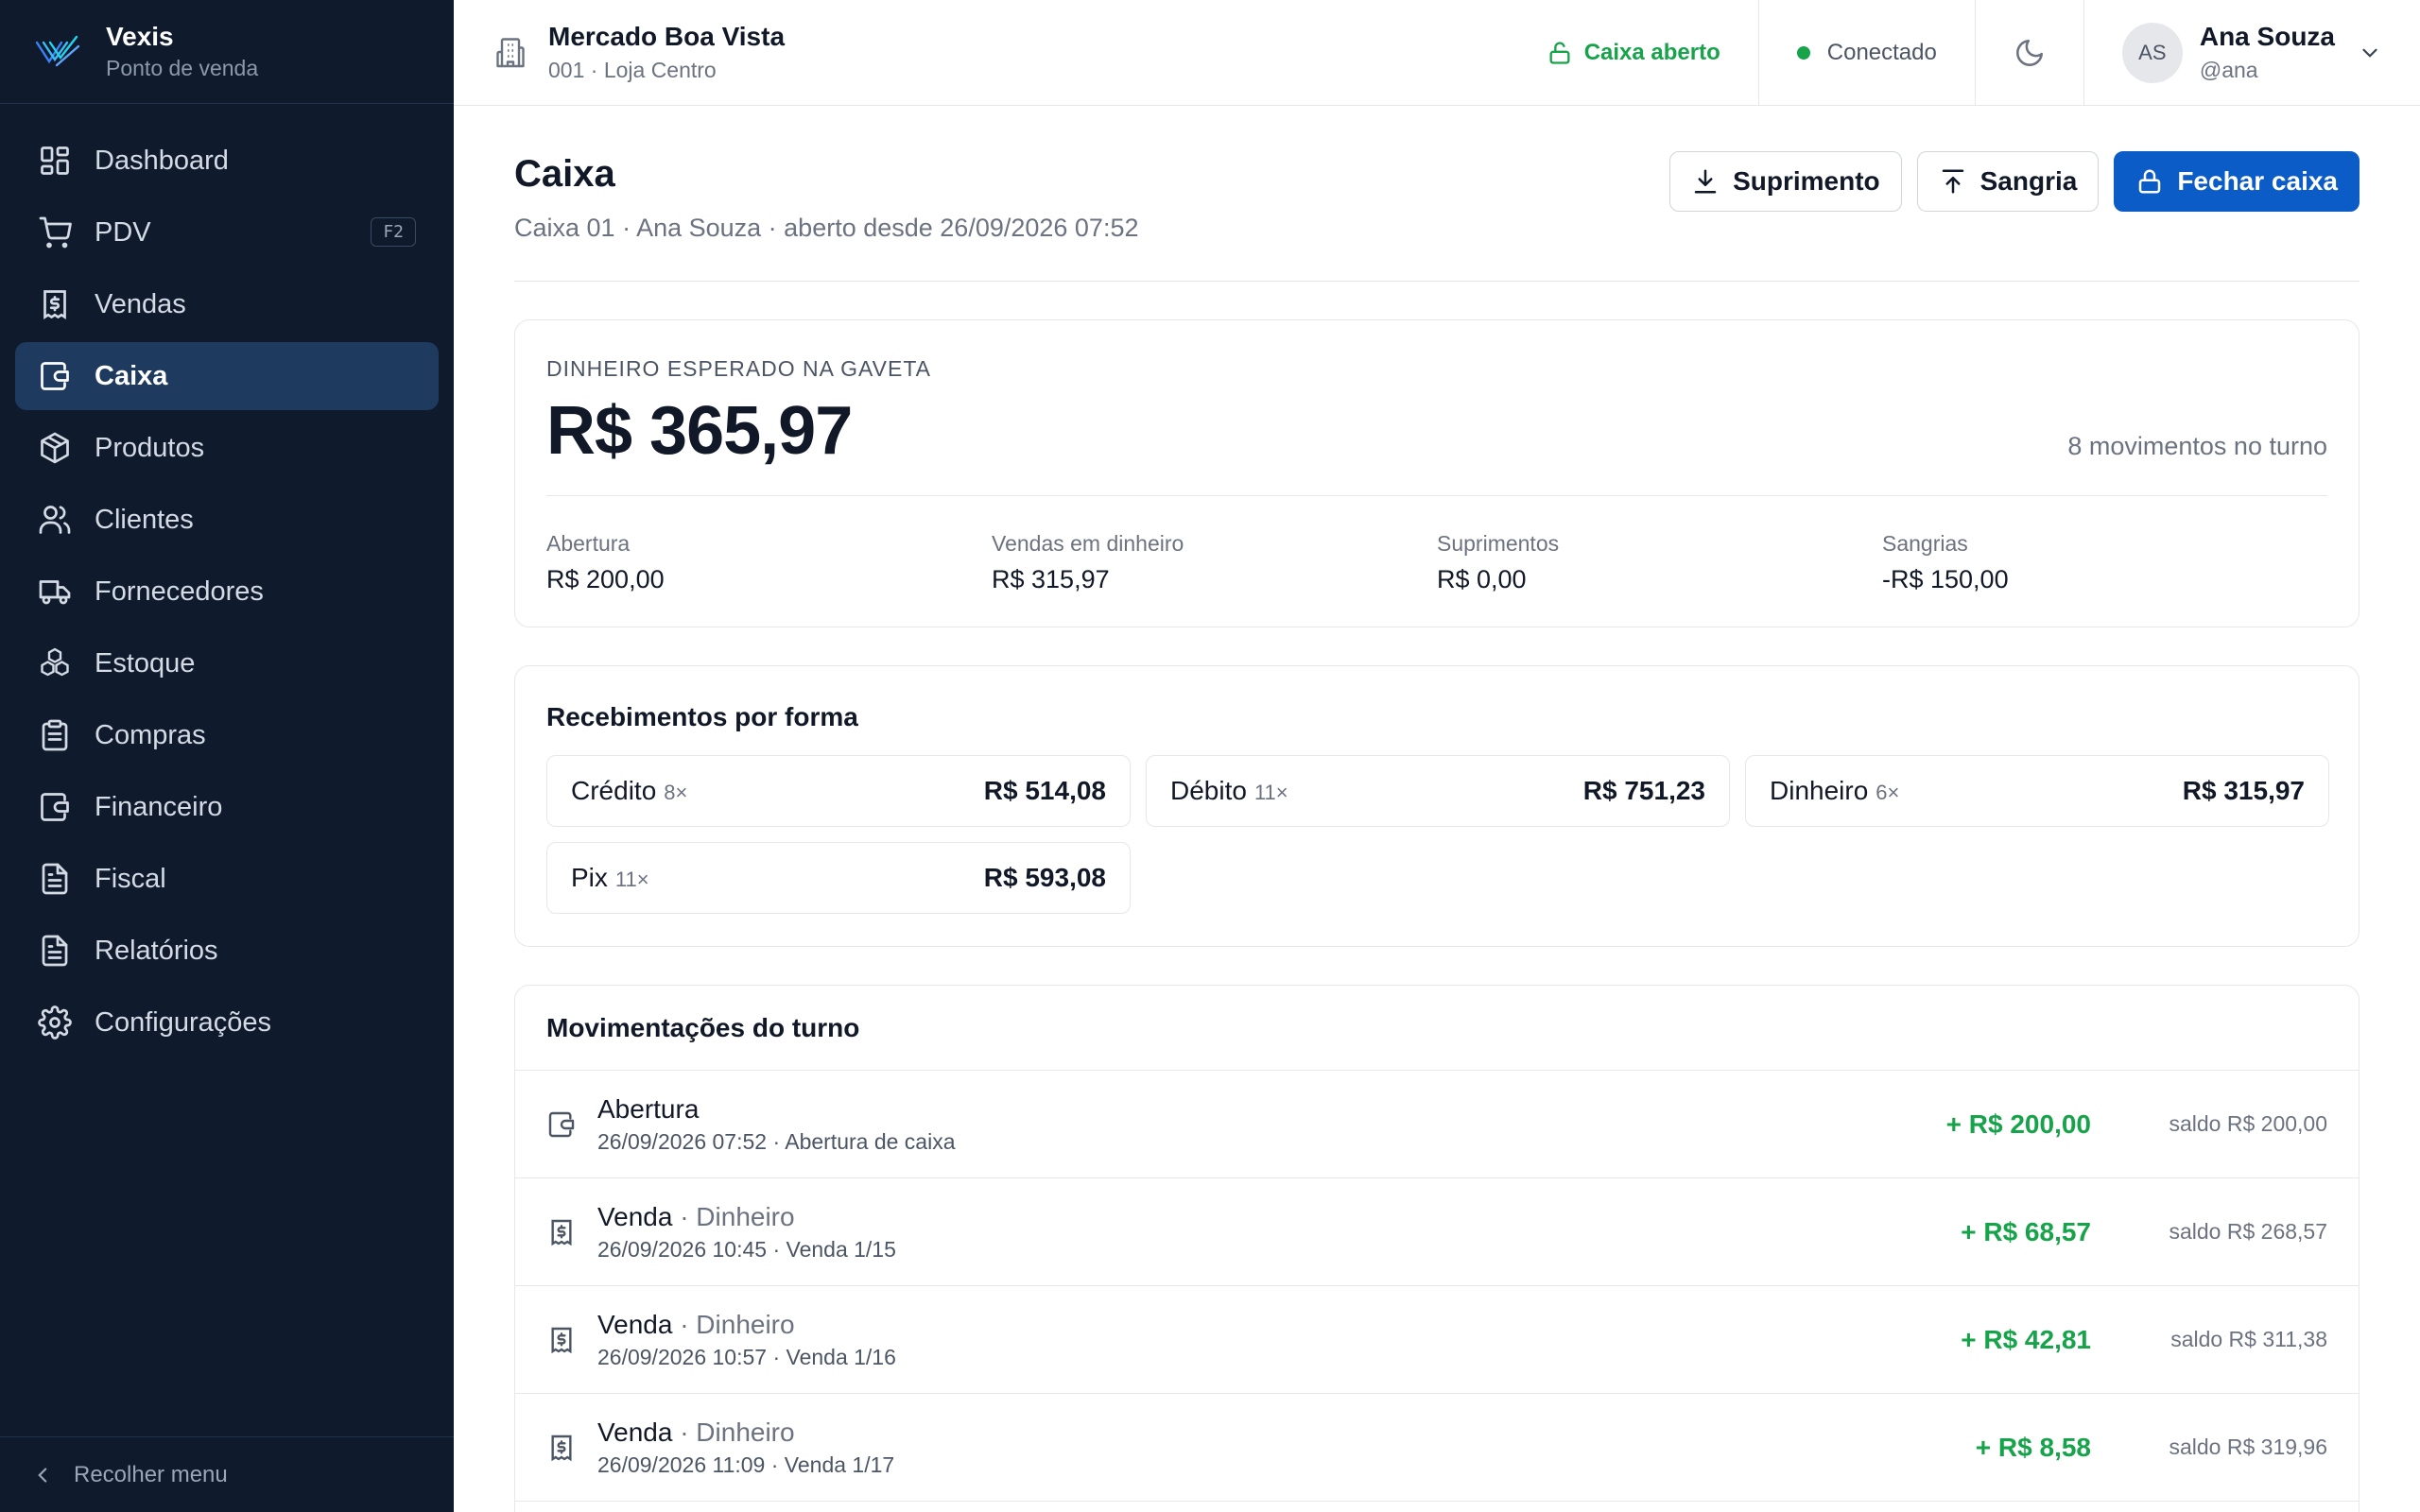 Image resolution: width=2420 pixels, height=1512 pixels. What do you see at coordinates (746, 1465) in the screenshot?
I see `movement-detail: 26/09/2026 11:09 · Venda 1/17` at bounding box center [746, 1465].